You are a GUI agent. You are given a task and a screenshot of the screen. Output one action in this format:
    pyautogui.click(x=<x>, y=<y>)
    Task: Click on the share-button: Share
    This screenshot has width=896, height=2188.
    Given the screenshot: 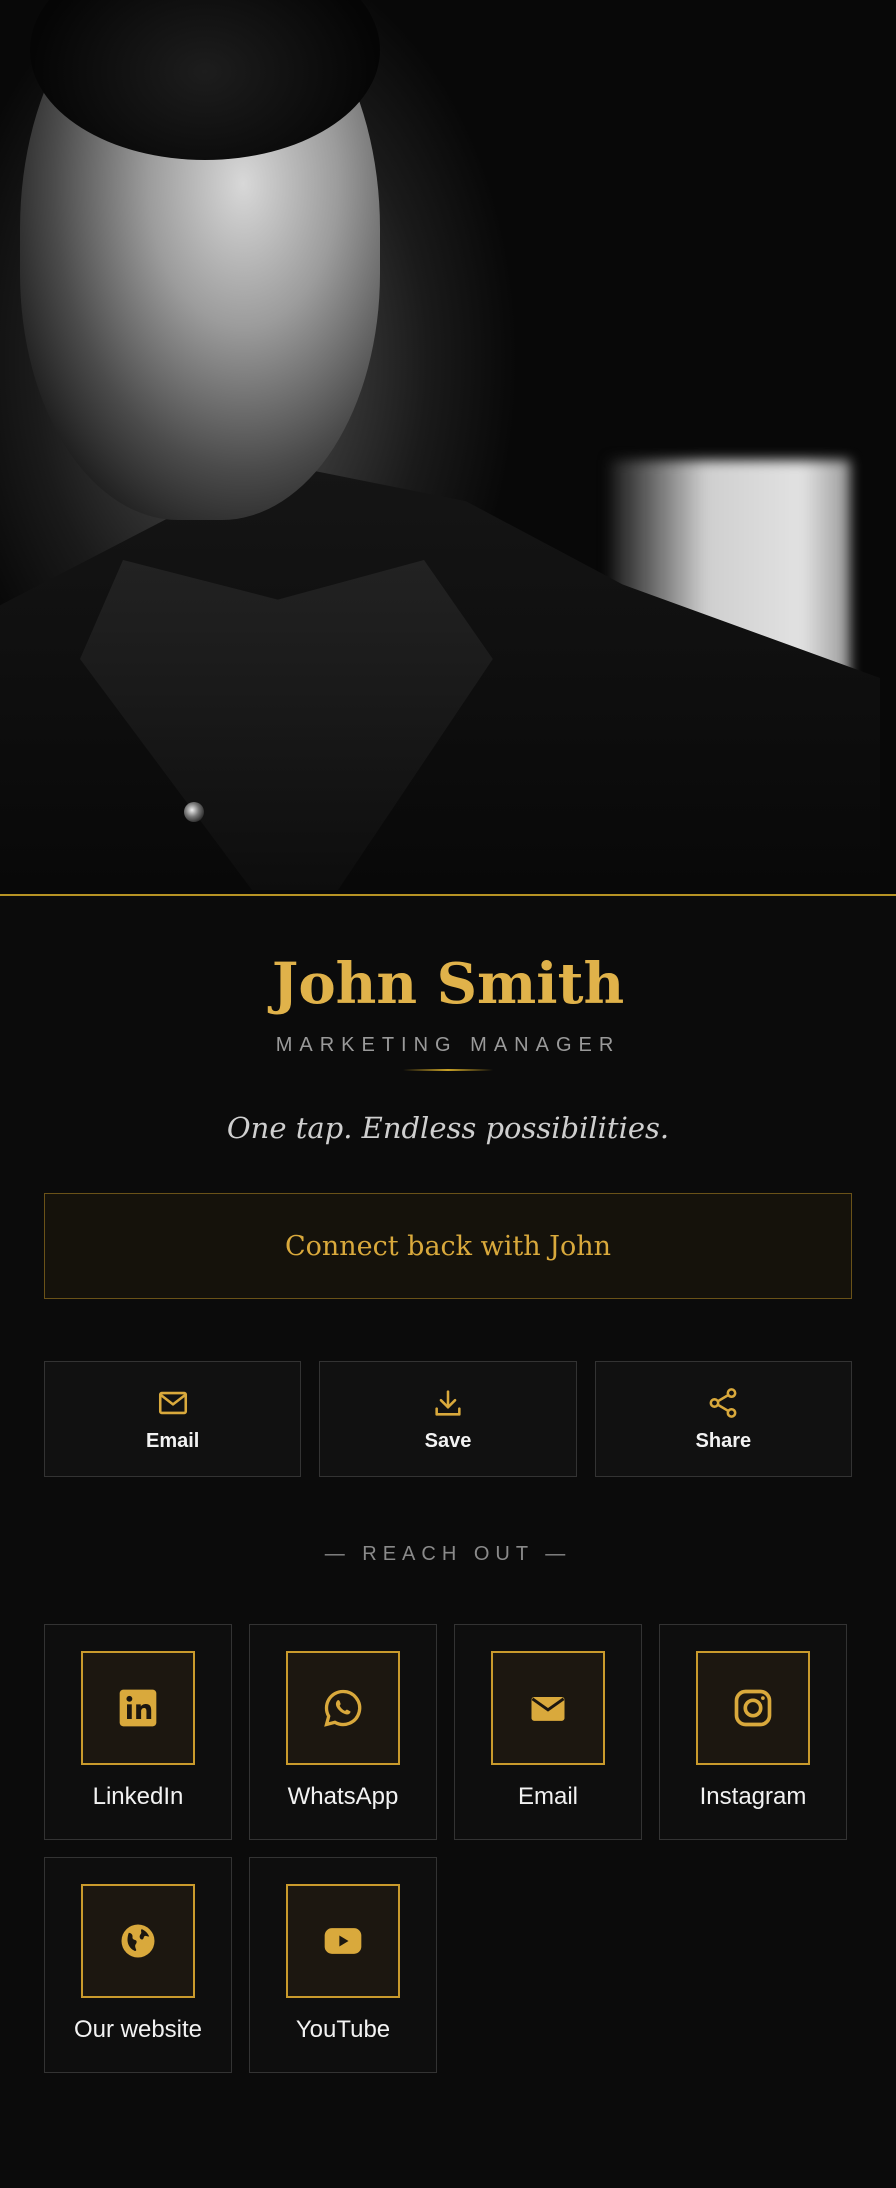 What is the action you would take?
    pyautogui.click(x=723, y=1419)
    